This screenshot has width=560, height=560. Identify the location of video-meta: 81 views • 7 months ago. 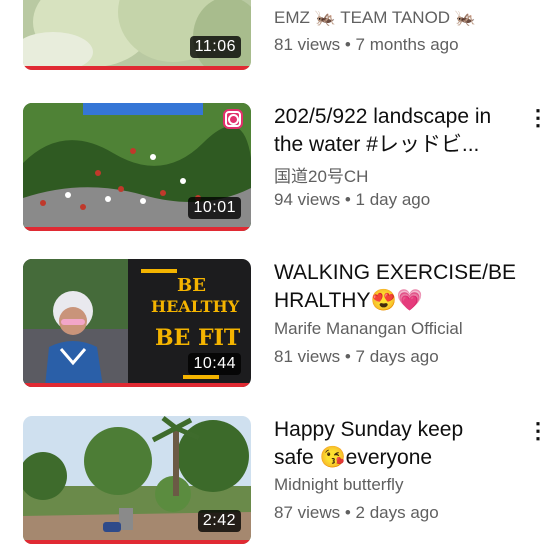
(366, 45).